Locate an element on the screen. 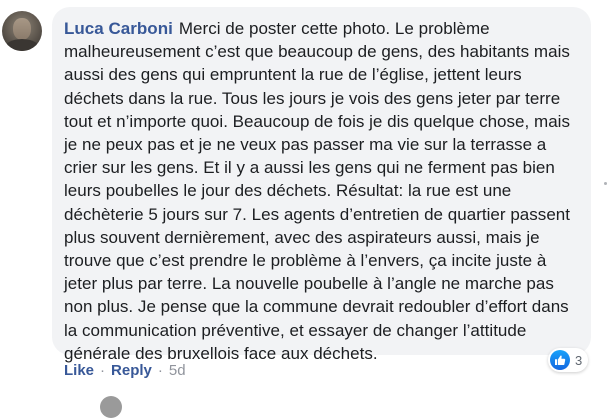 This screenshot has width=614, height=418. more-options-icon is located at coordinates (605, 183).